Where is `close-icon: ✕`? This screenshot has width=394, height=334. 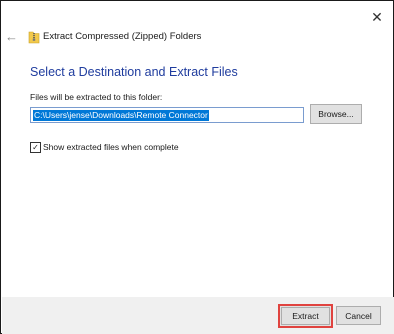 close-icon: ✕ is located at coordinates (377, 17).